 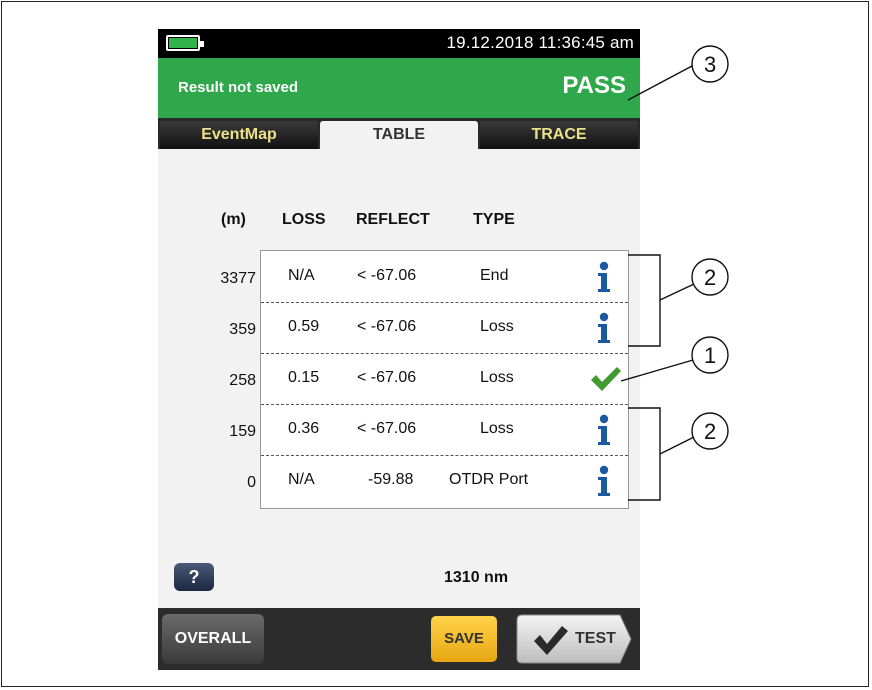 I want to click on battery-icon, so click(x=185, y=43).